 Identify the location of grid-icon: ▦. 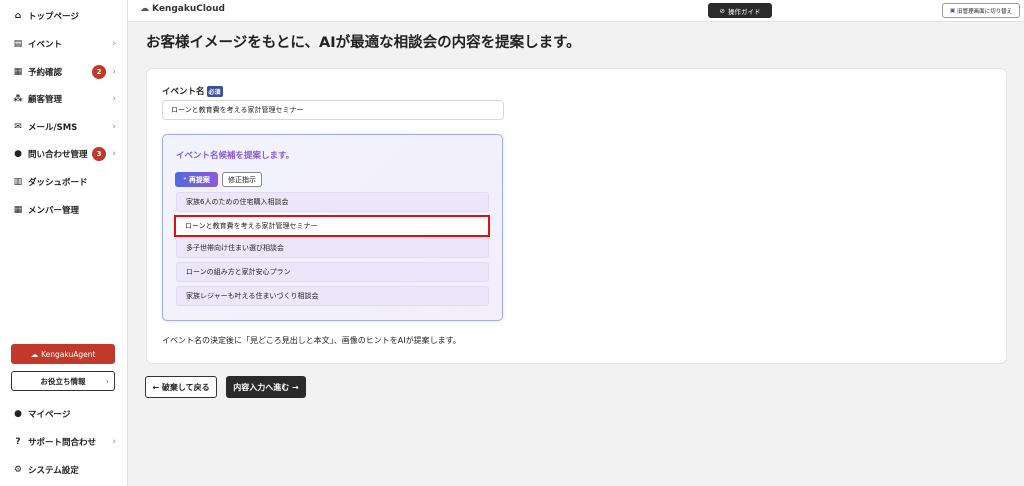
(18, 210).